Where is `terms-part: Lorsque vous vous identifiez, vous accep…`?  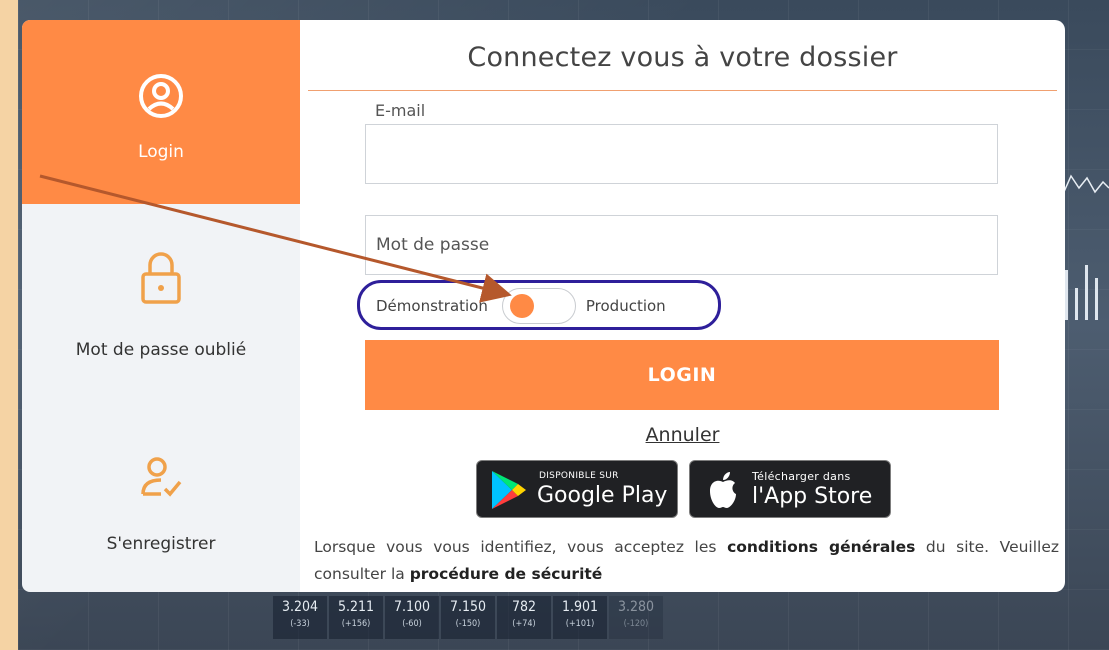
terms-part: Lorsque vous vous identifiez, vous accep… is located at coordinates (521, 547).